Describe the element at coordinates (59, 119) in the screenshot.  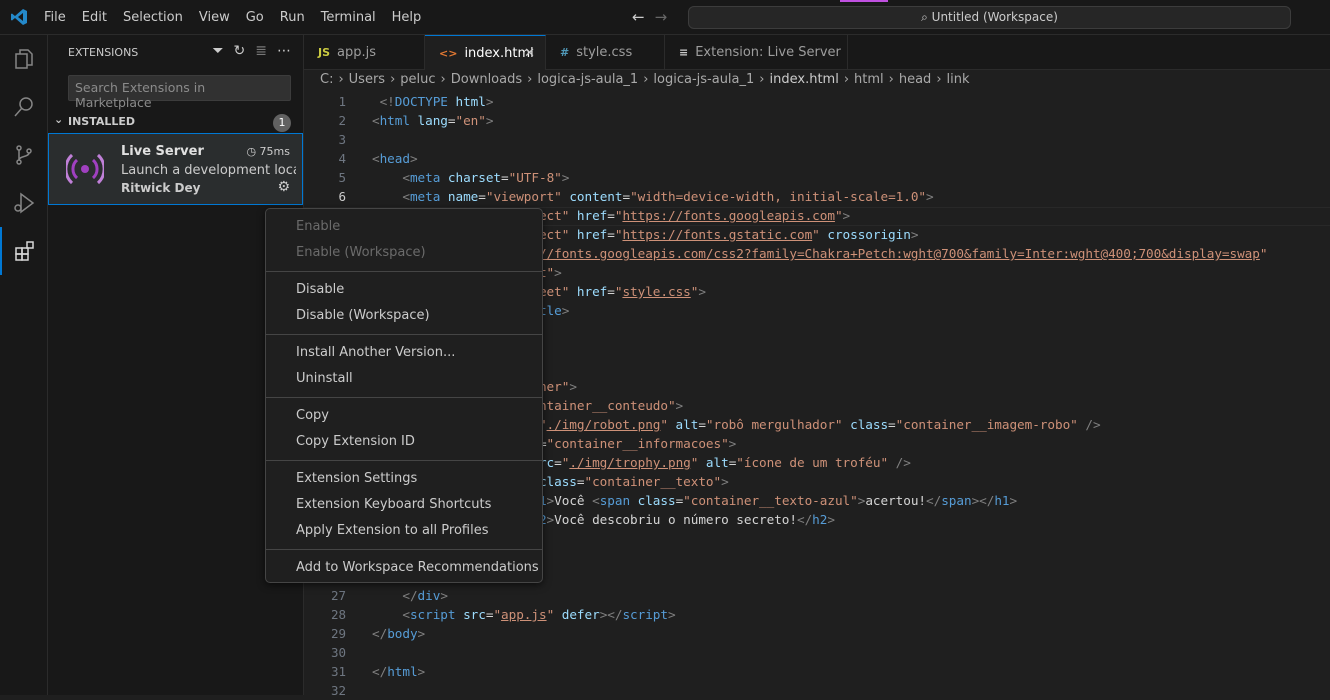
I see `chevron-down-icon: ⌄` at that location.